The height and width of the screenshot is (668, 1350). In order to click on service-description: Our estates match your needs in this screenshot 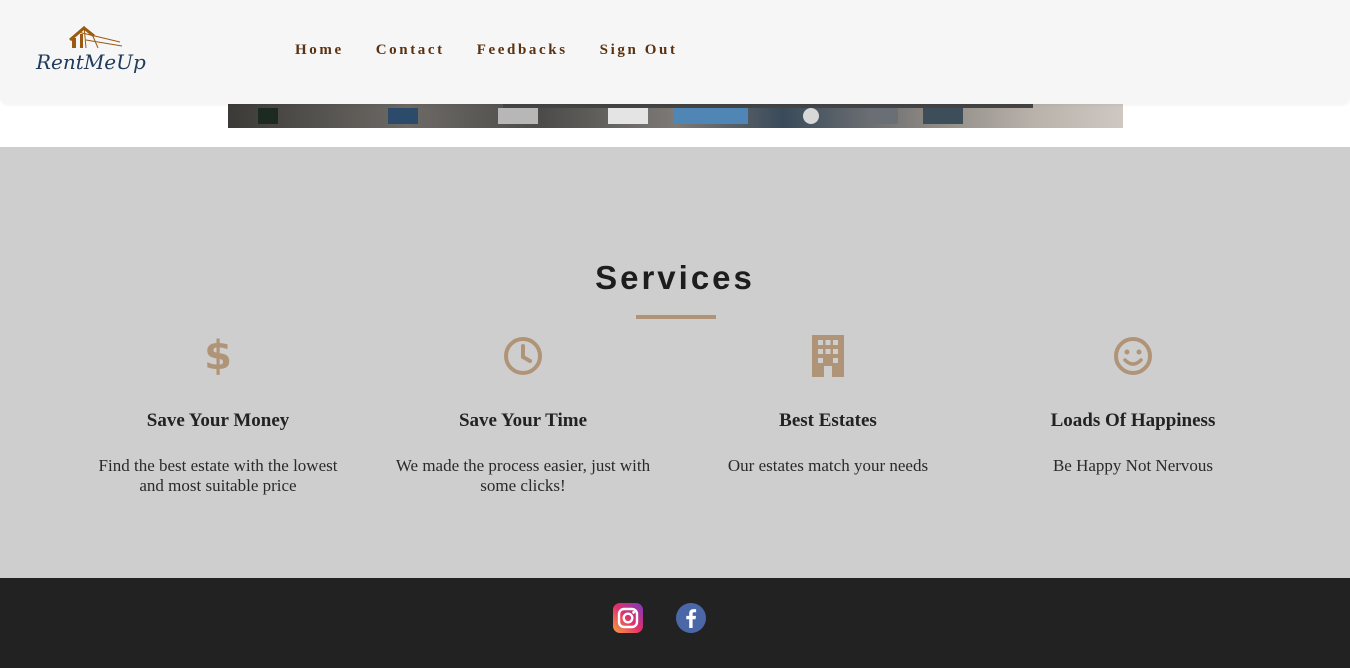, I will do `click(828, 465)`.